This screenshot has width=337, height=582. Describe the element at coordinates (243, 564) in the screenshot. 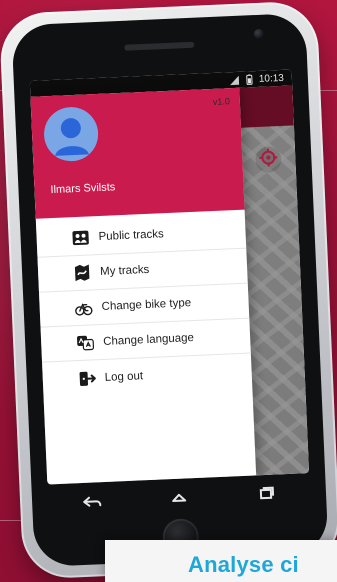

I see `caption-text: Analyse ci` at that location.